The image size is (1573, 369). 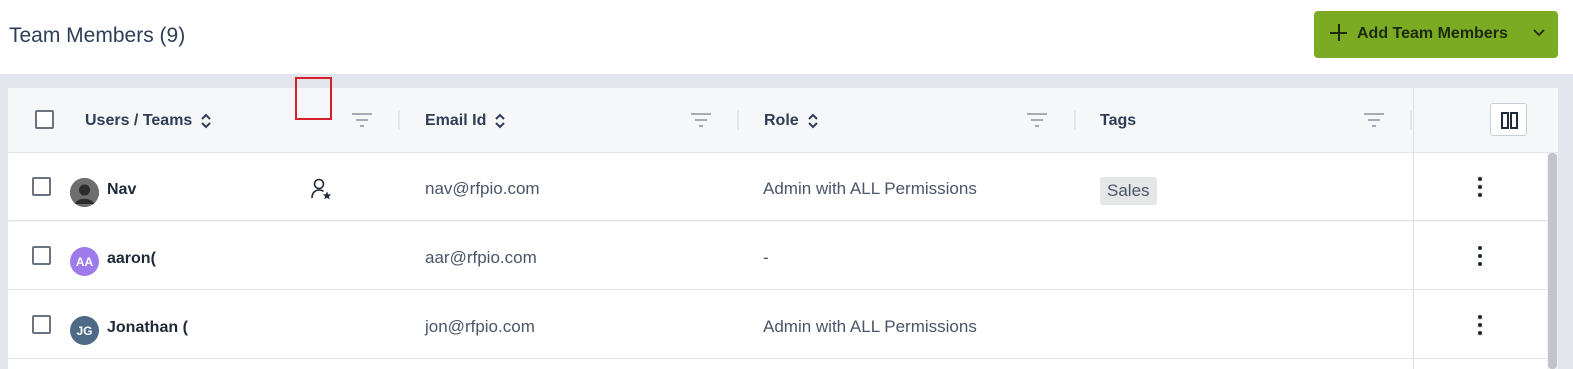 What do you see at coordinates (480, 326) in the screenshot?
I see `user-email: jon@rfpio.com` at bounding box center [480, 326].